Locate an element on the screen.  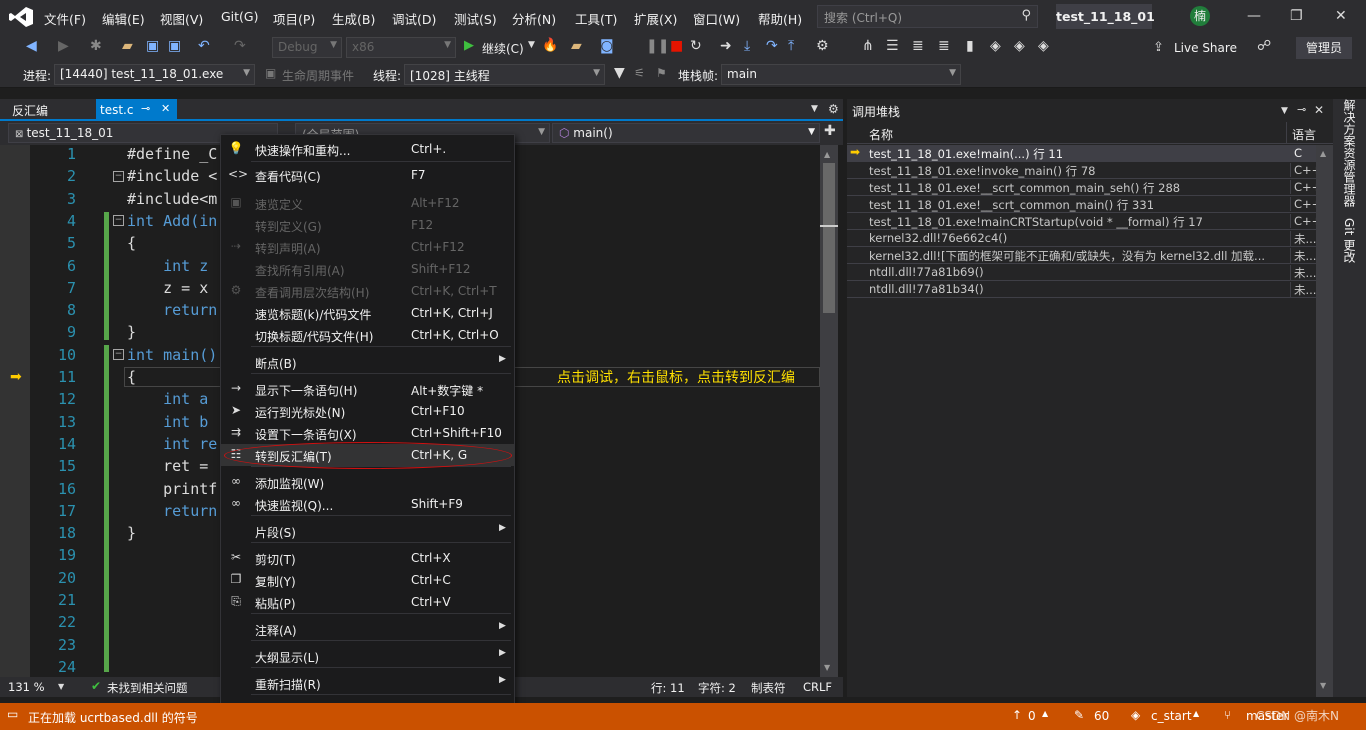
menu-item: 扩展(X) is located at coordinates (655, 18).